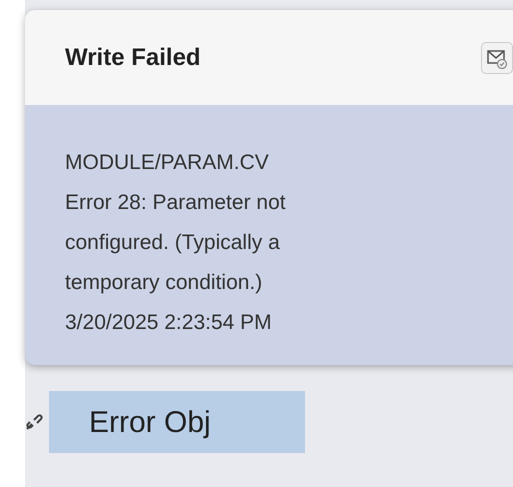 The width and height of the screenshot is (513, 487). Describe the element at coordinates (163, 283) in the screenshot. I see `message-line: temporary condition.)` at that location.